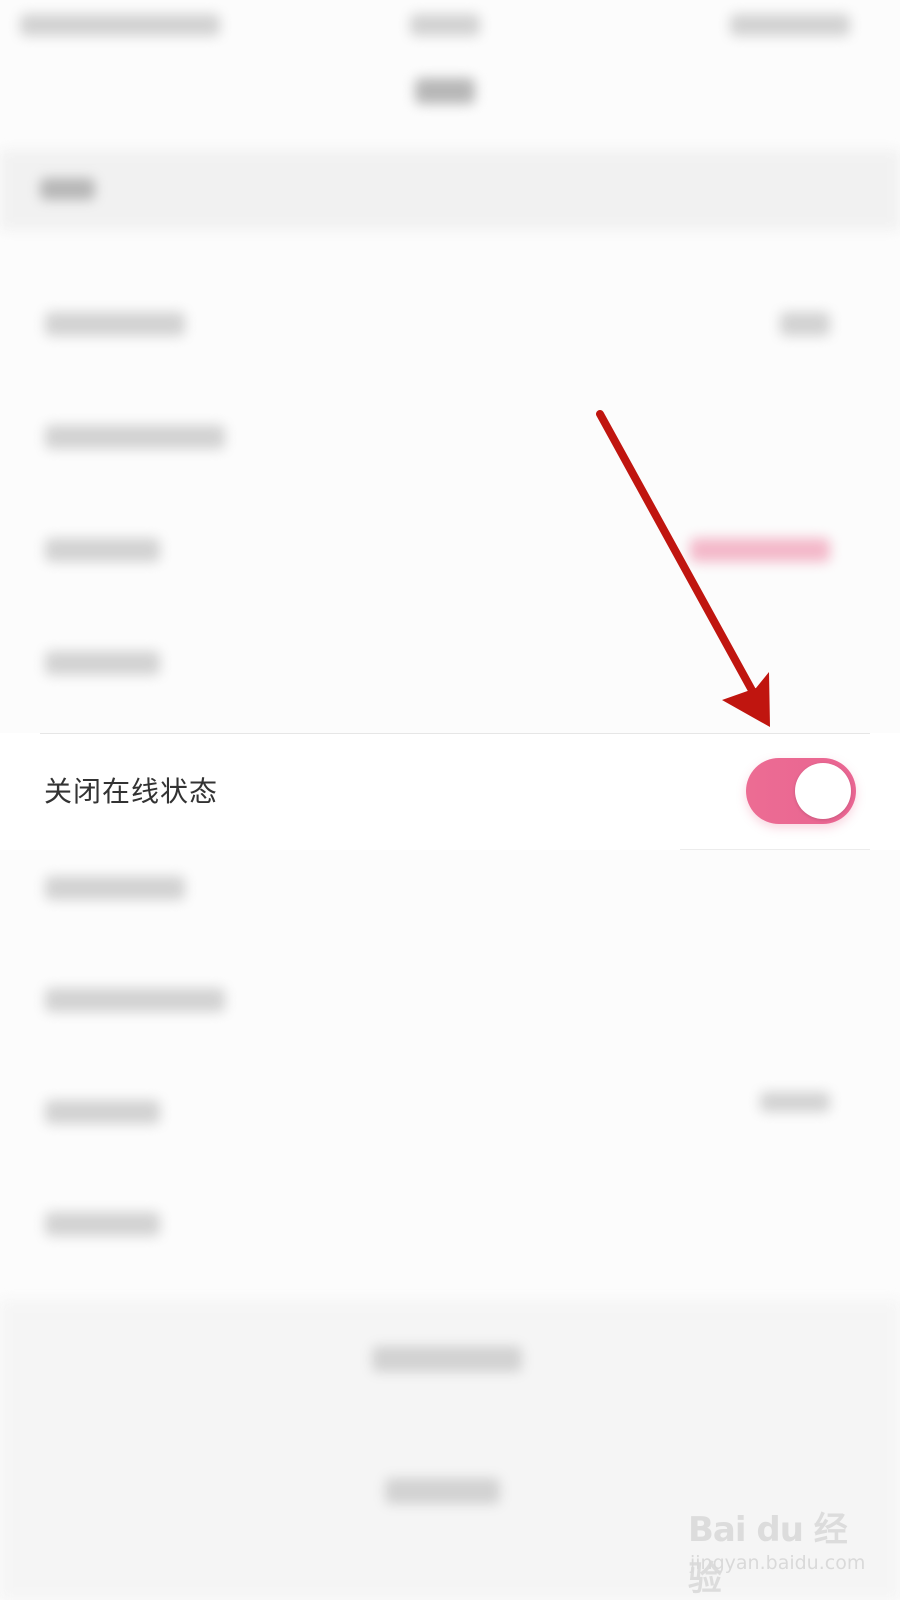 Image resolution: width=900 pixels, height=1600 pixels. What do you see at coordinates (450, 190) in the screenshot?
I see `blurred-section-header-bg` at bounding box center [450, 190].